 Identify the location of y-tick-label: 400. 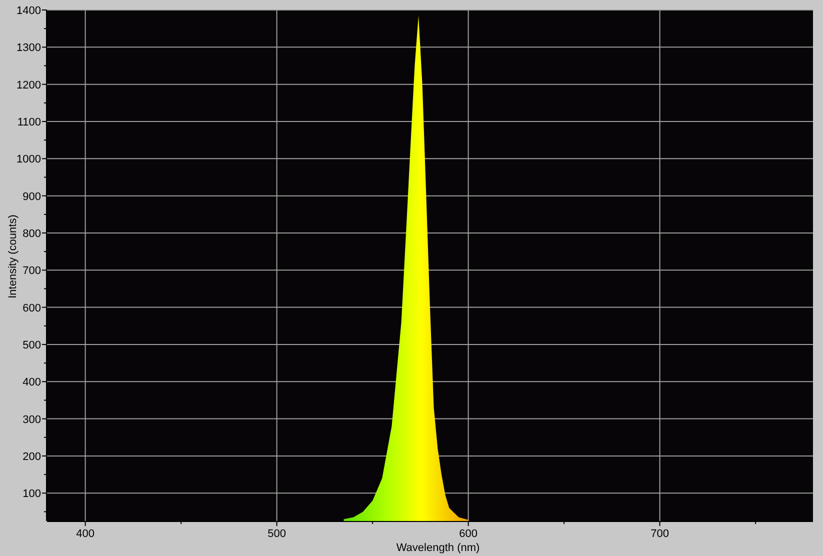
(31, 382).